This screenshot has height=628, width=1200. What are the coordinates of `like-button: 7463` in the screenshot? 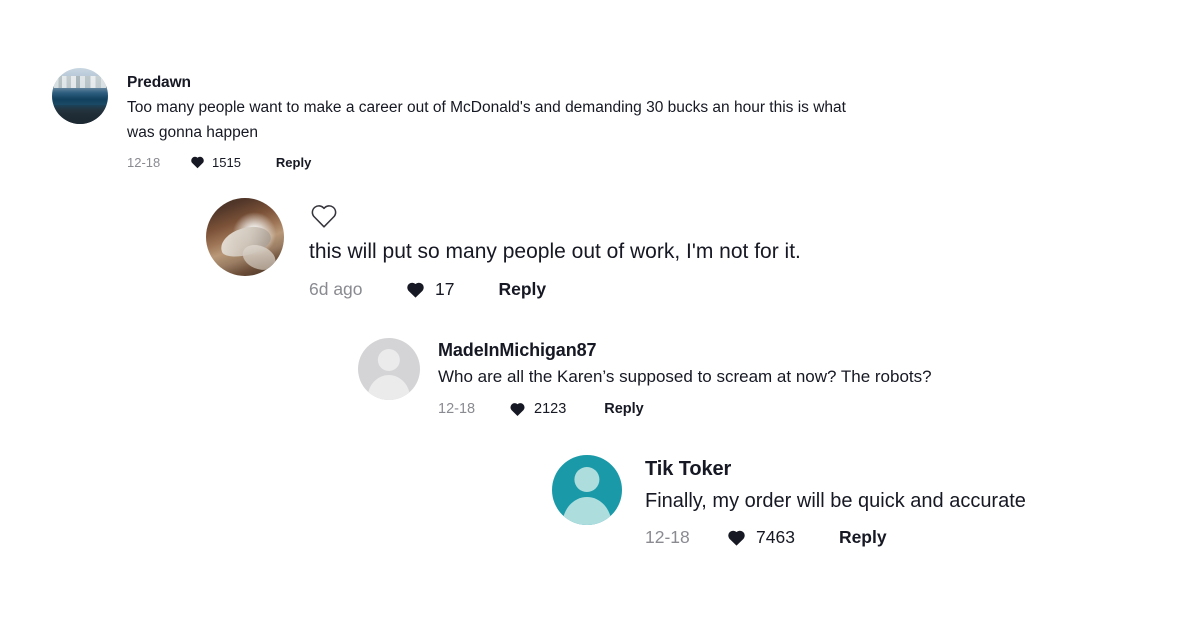 It's located at (760, 537).